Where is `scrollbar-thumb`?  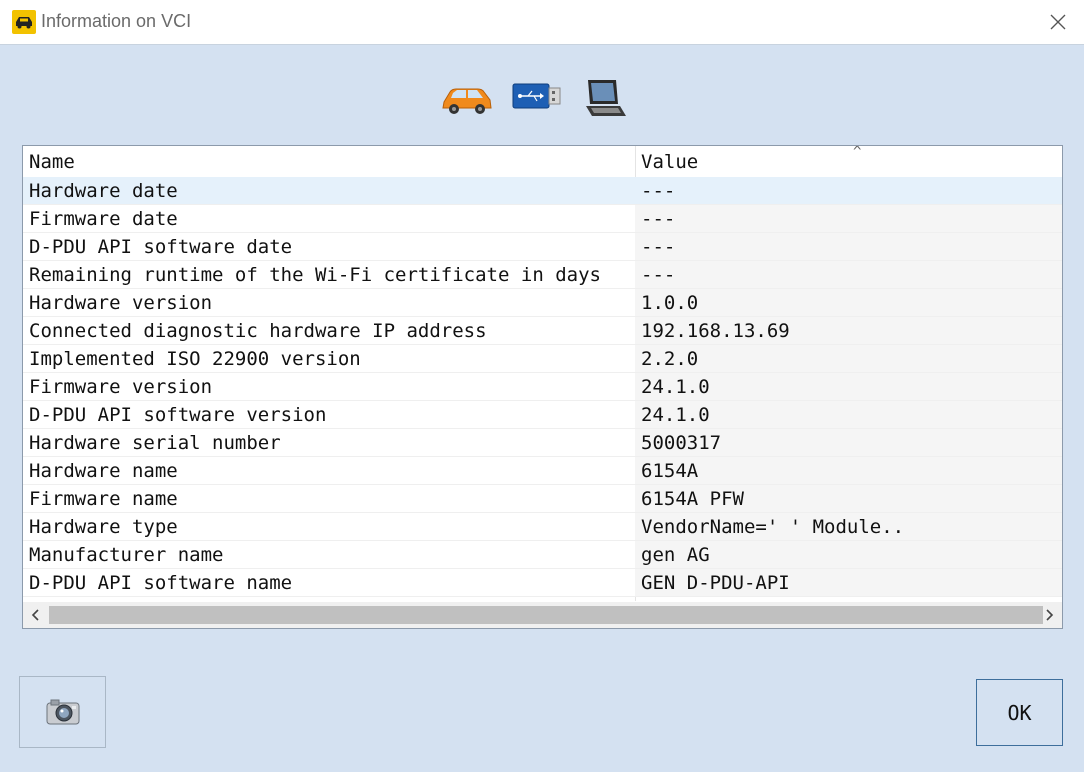
scrollbar-thumb is located at coordinates (546, 615).